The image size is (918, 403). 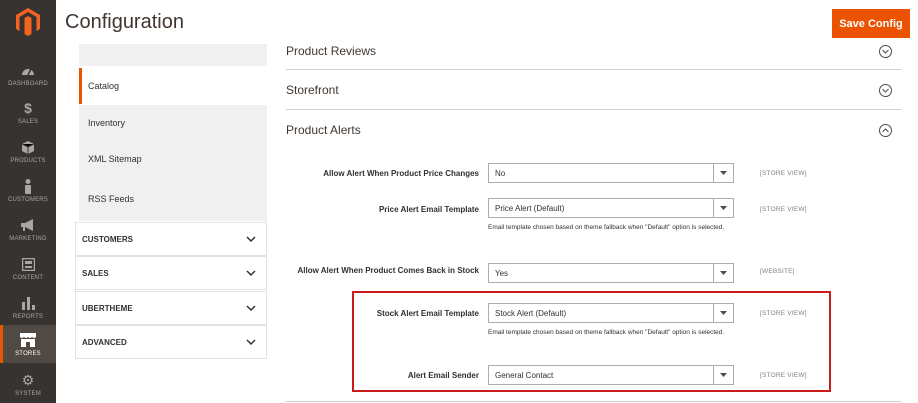 I want to click on nav-dashboard: DASHBOARD, so click(x=28, y=74).